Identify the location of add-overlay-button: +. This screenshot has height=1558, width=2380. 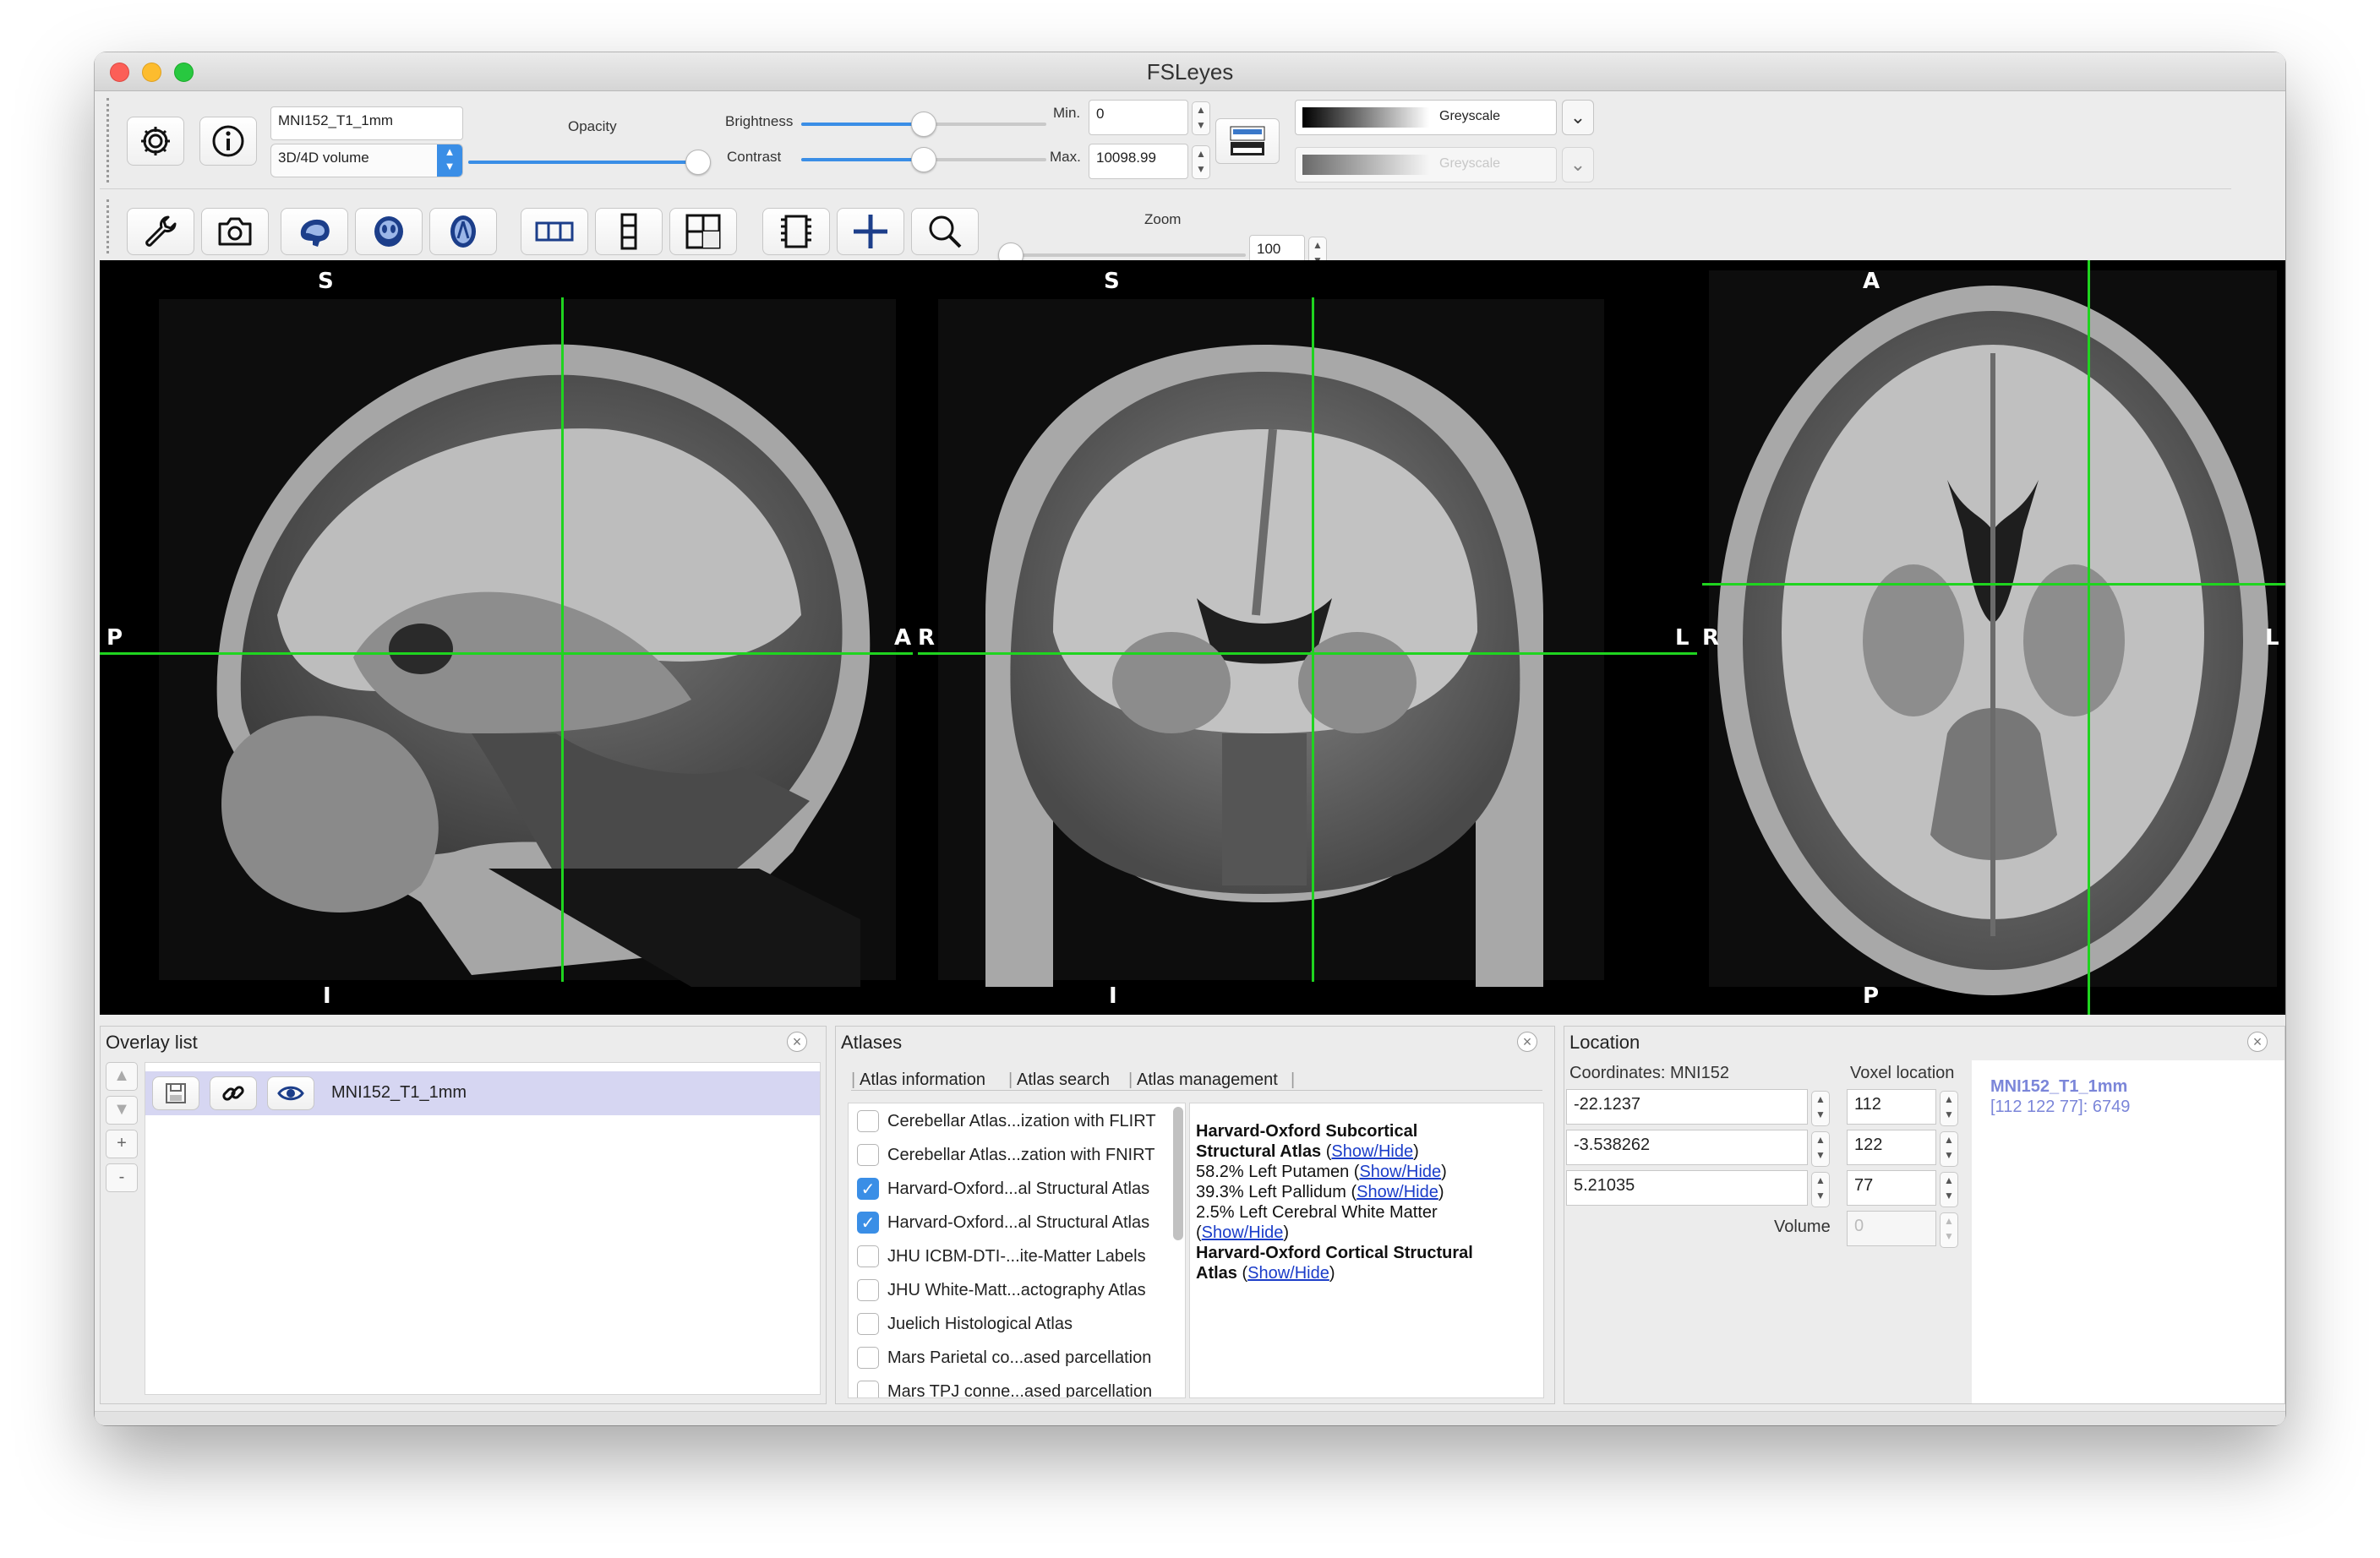
(122, 1144).